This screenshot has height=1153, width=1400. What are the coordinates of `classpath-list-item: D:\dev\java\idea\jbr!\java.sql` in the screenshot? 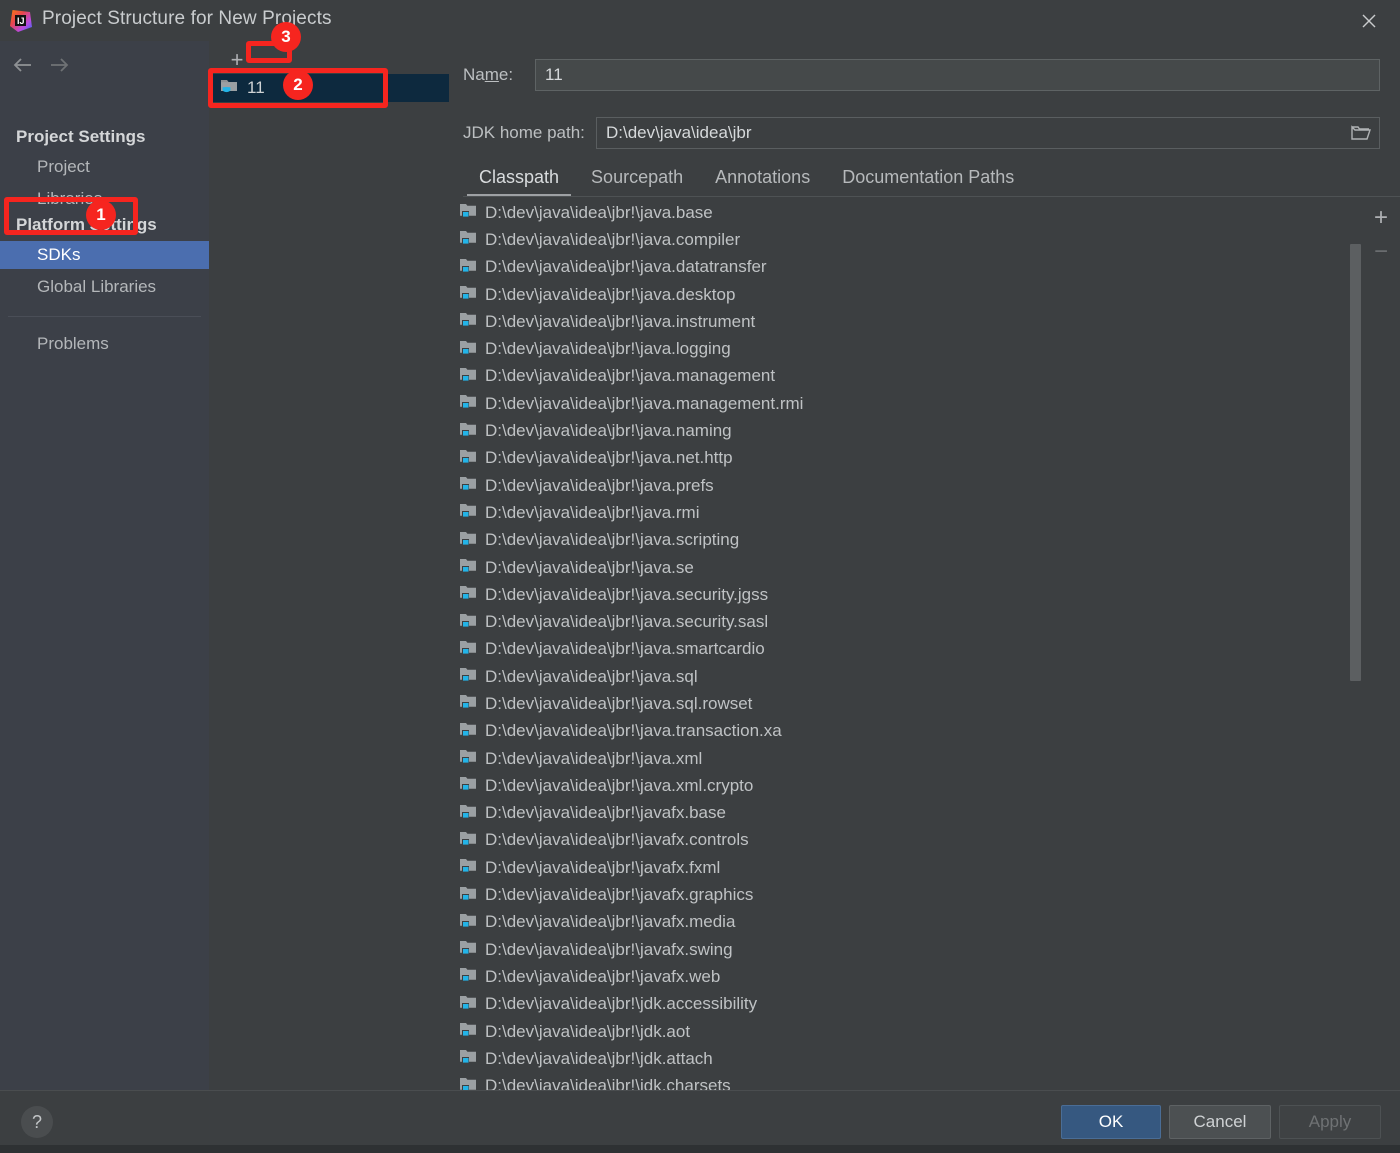 It's located at (907, 676).